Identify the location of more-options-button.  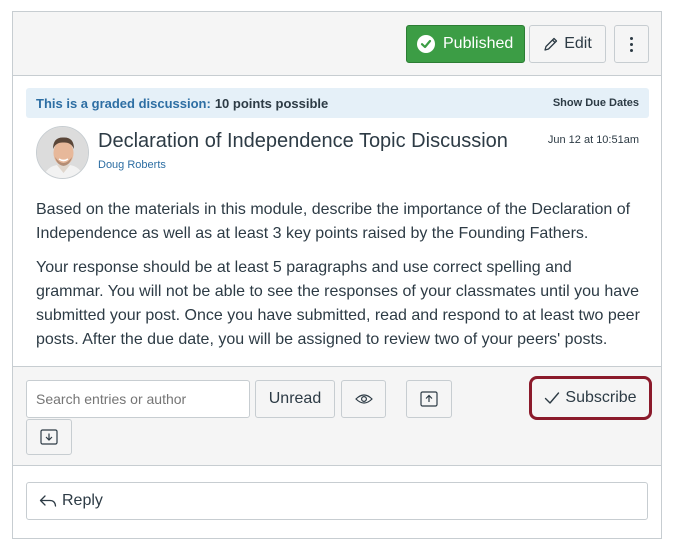
(631, 44).